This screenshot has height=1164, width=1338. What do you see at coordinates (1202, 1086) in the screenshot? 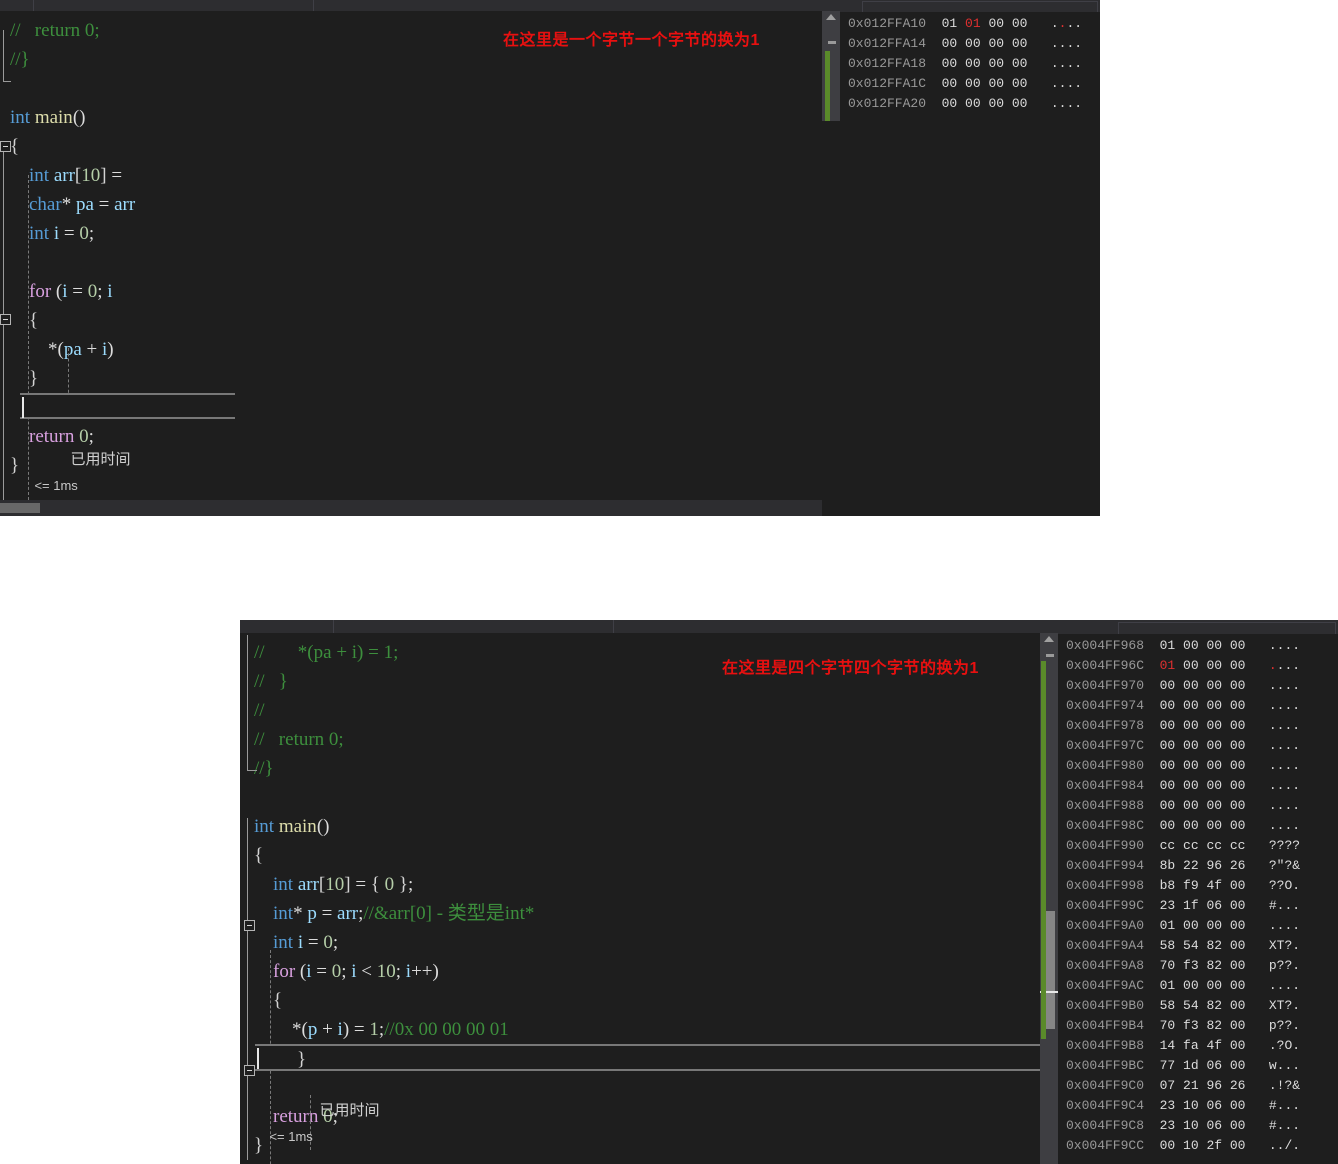
I see `memory-row: 0x004FF9C0 07 21 96 26 .!?&` at bounding box center [1202, 1086].